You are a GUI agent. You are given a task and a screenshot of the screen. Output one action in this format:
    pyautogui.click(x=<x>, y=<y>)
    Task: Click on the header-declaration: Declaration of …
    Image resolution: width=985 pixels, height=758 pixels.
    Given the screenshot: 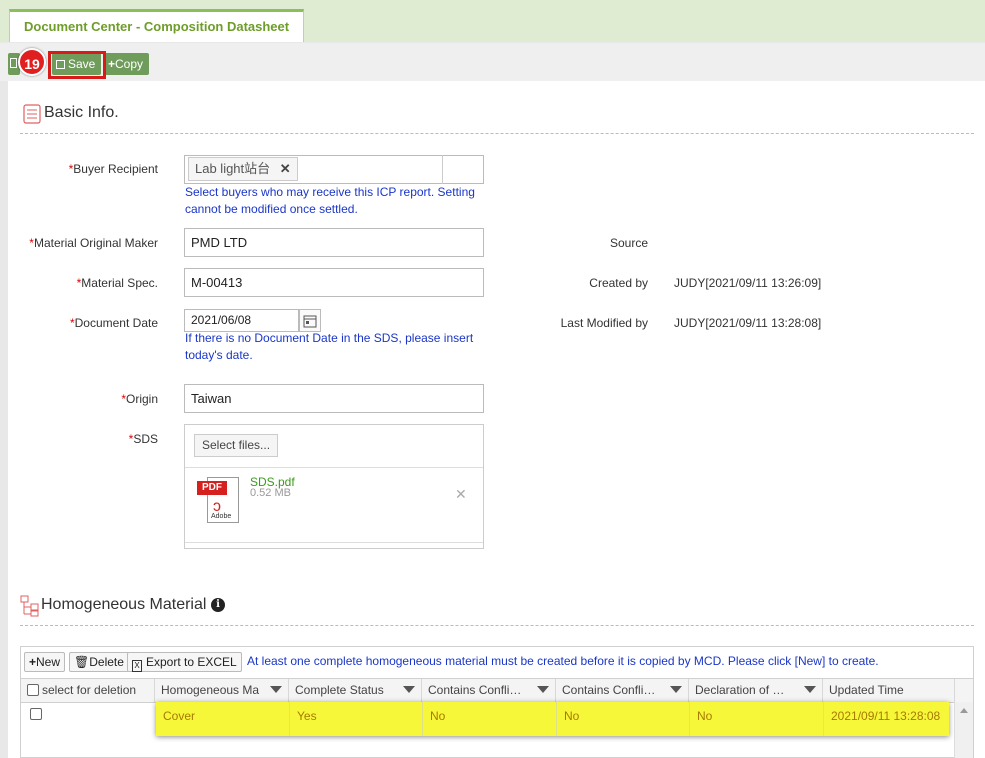 What is the action you would take?
    pyautogui.click(x=756, y=690)
    